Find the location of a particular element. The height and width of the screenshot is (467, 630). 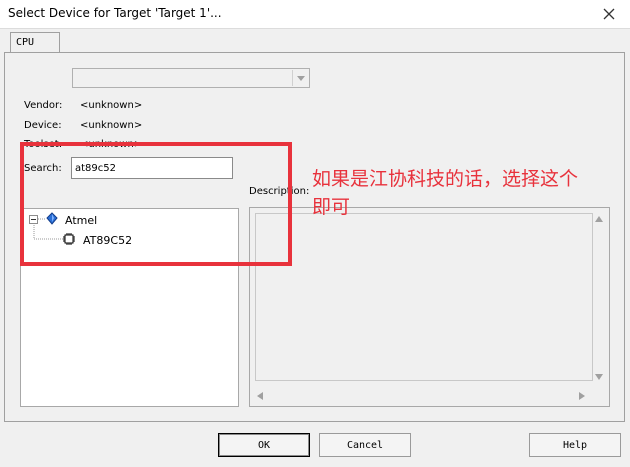

combo-dropdown-button is located at coordinates (300, 78).